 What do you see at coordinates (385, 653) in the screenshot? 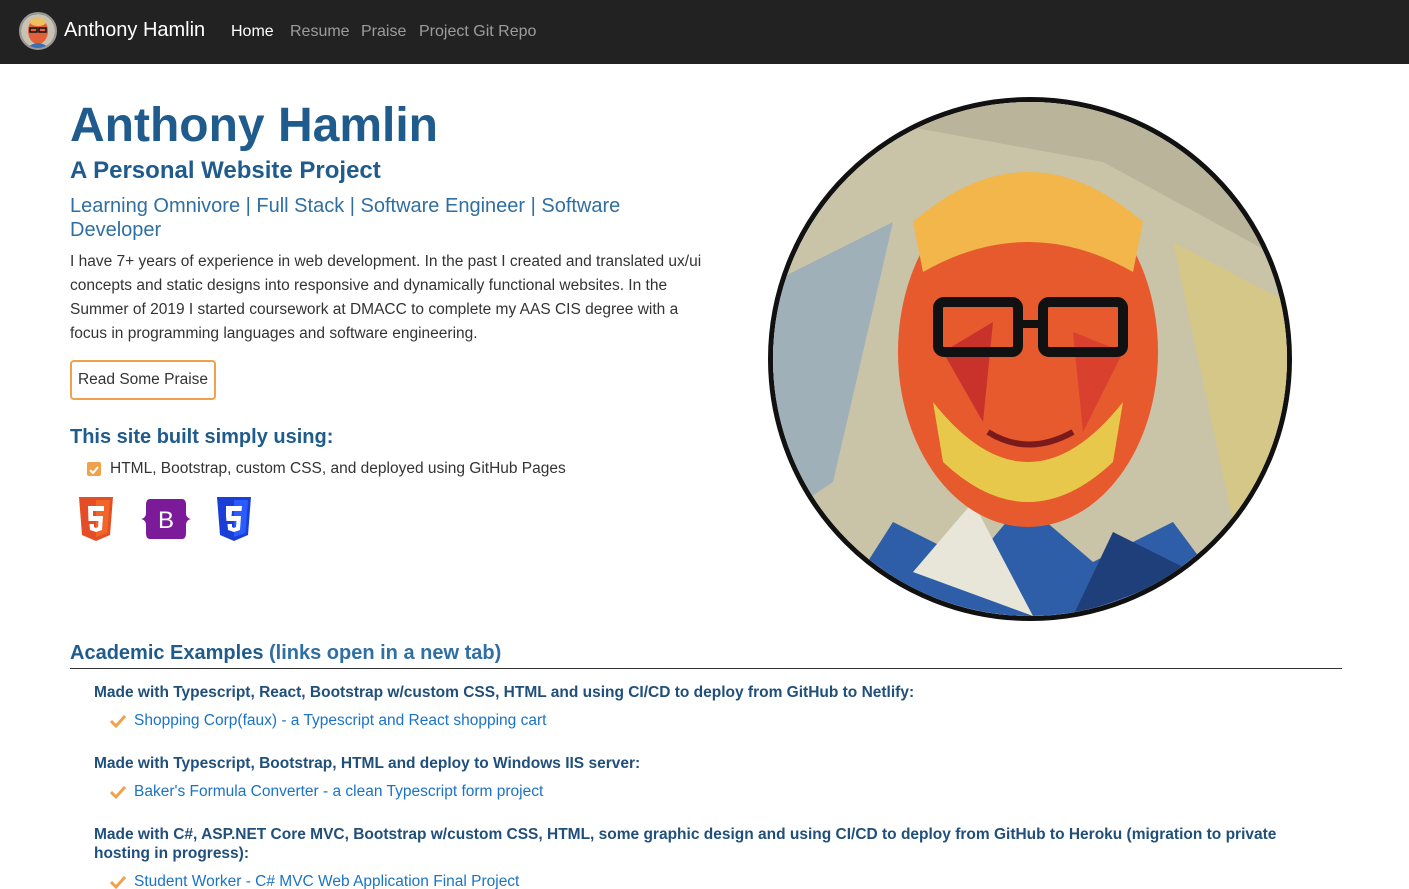
I see `academic-note: (links open in a new tab)` at bounding box center [385, 653].